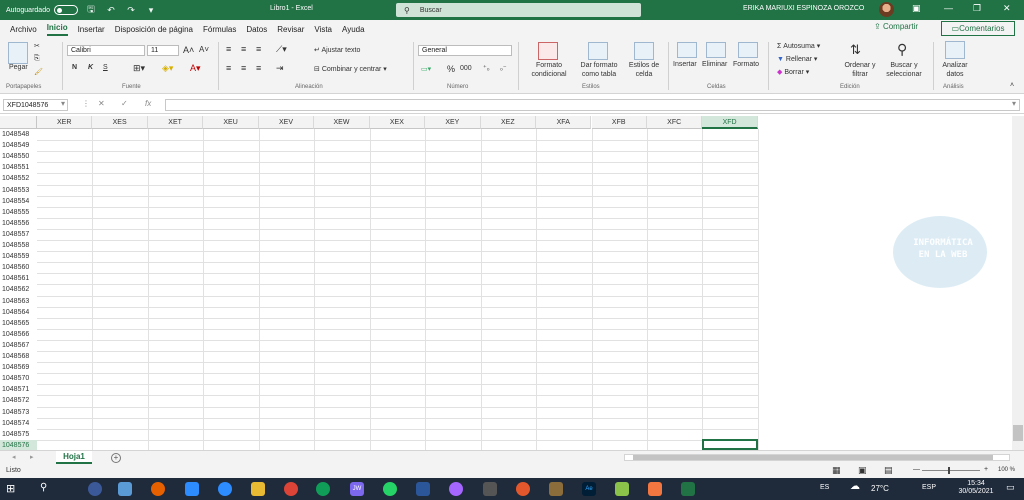 The image size is (1024, 500). Describe the element at coordinates (451, 69) in the screenshot. I see `percent-button: %` at that location.